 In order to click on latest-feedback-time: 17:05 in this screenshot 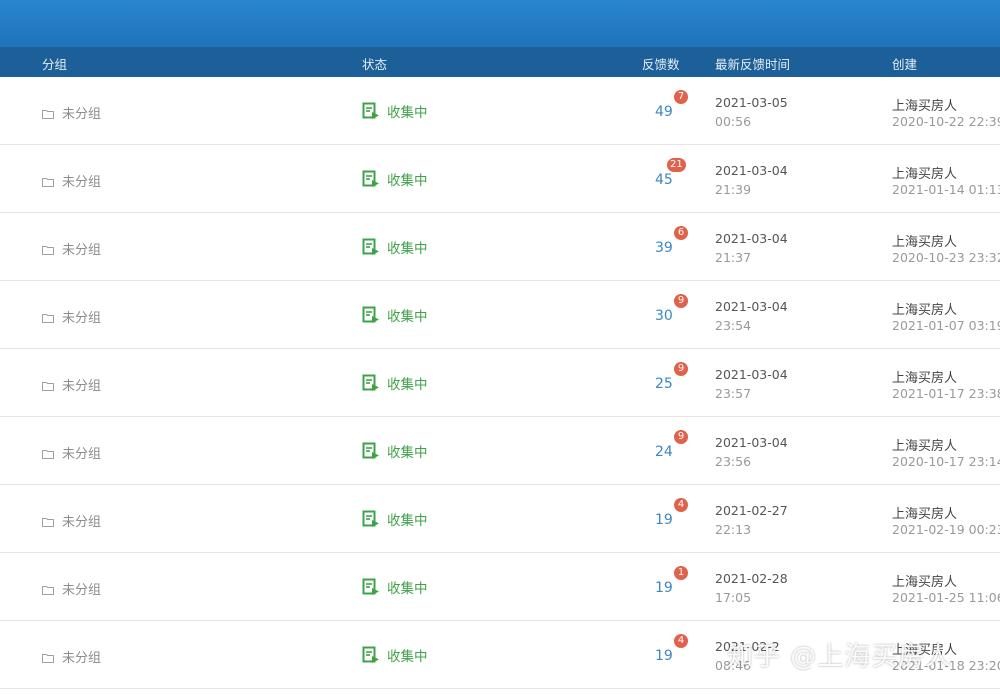, I will do `click(733, 597)`.